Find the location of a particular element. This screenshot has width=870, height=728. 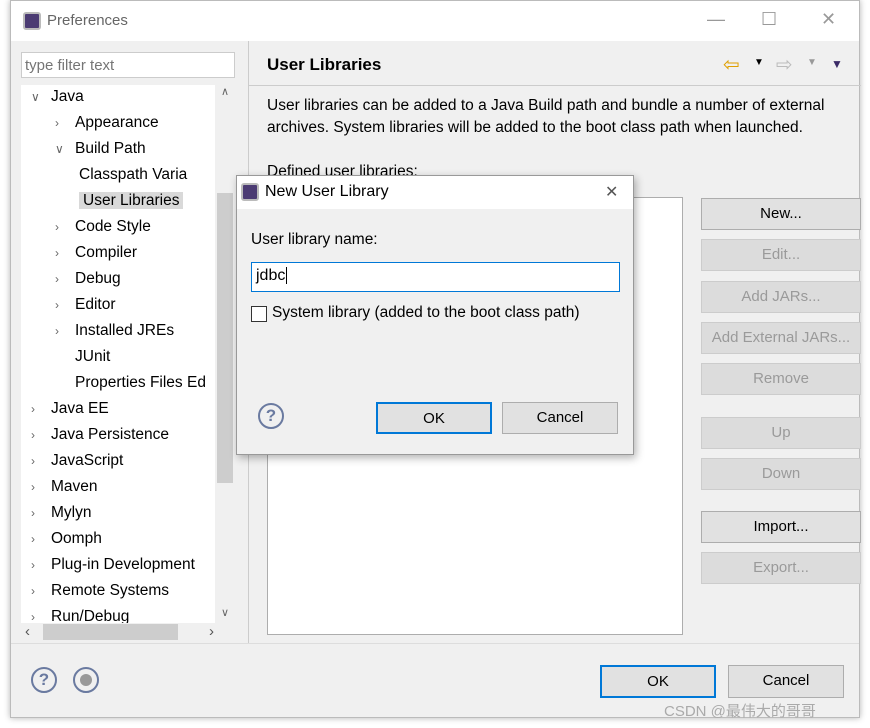

tree-item: Classpath Varia is located at coordinates (133, 175).